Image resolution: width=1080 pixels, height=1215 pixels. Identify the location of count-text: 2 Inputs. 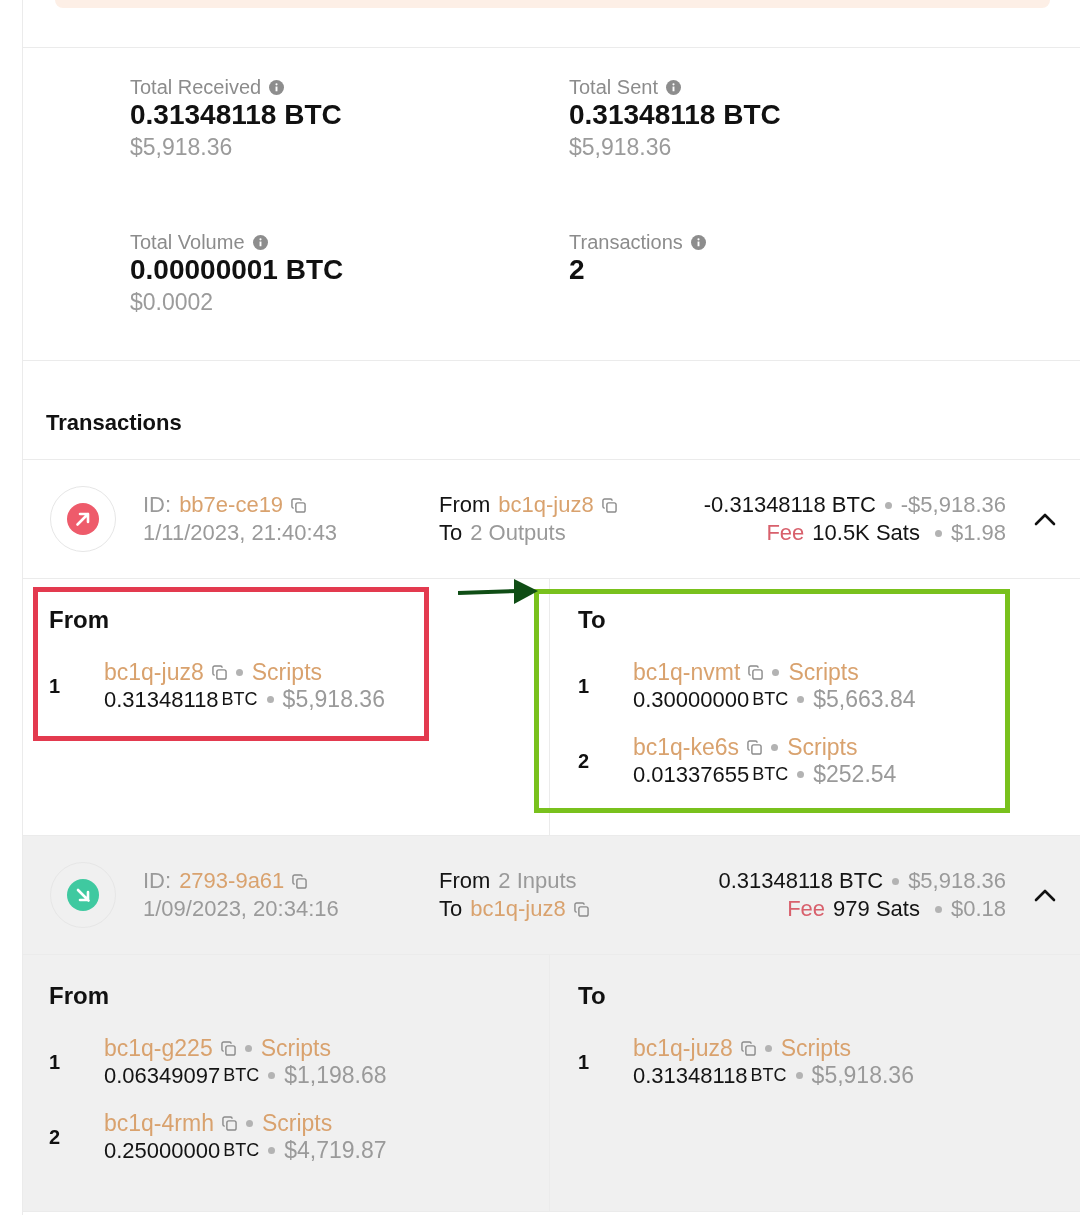
(537, 881).